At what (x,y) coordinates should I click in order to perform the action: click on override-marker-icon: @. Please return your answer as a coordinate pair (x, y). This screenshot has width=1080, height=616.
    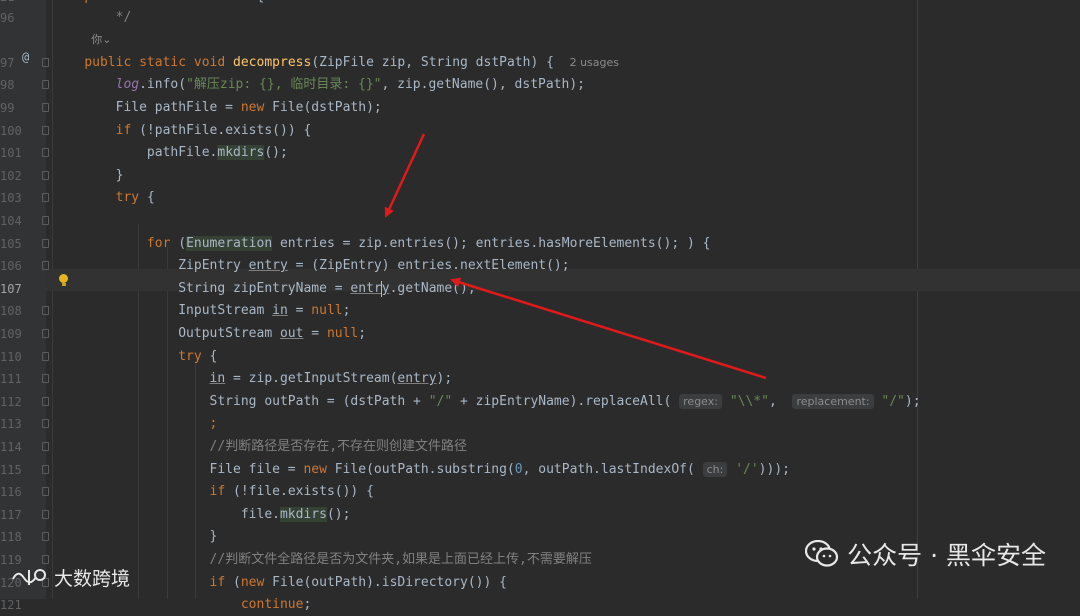
    Looking at the image, I should click on (25, 57).